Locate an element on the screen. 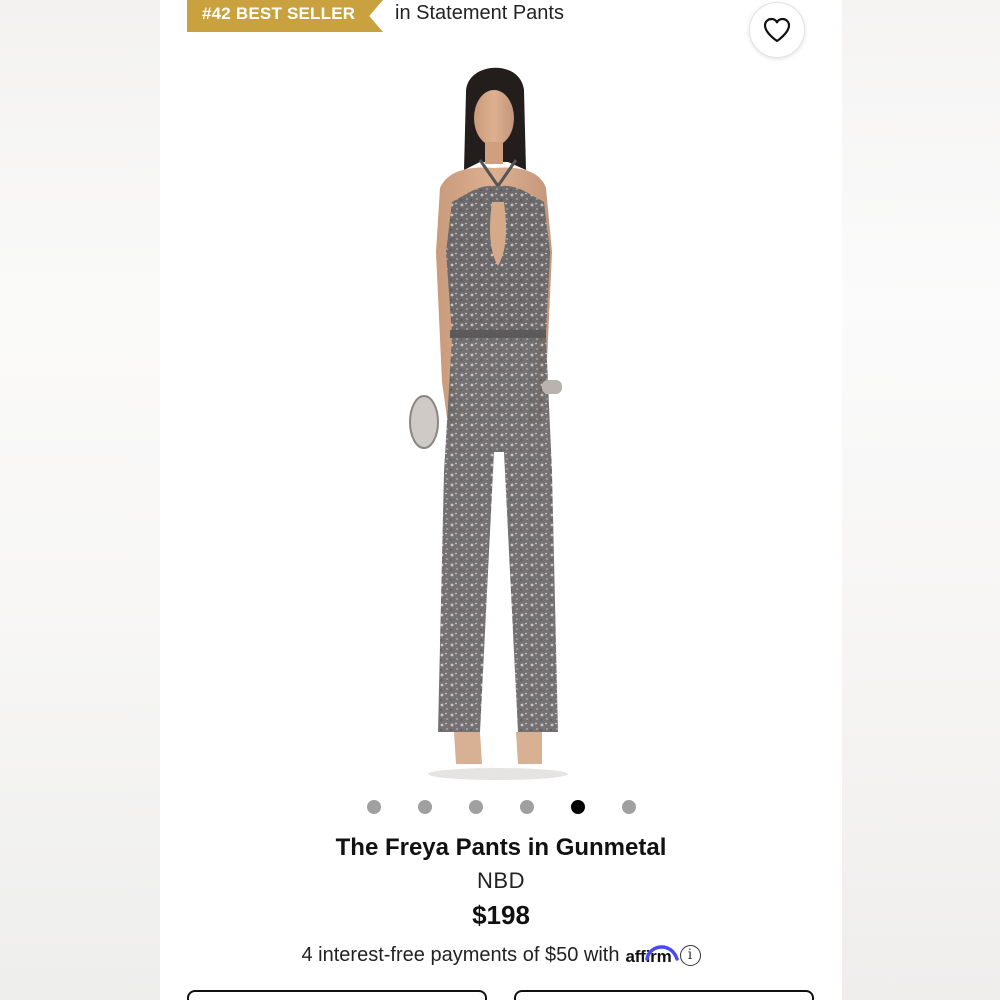 Image resolution: width=1000 pixels, height=1000 pixels. financing-text: 4 interest-free payments of $50 with is located at coordinates (460, 954).